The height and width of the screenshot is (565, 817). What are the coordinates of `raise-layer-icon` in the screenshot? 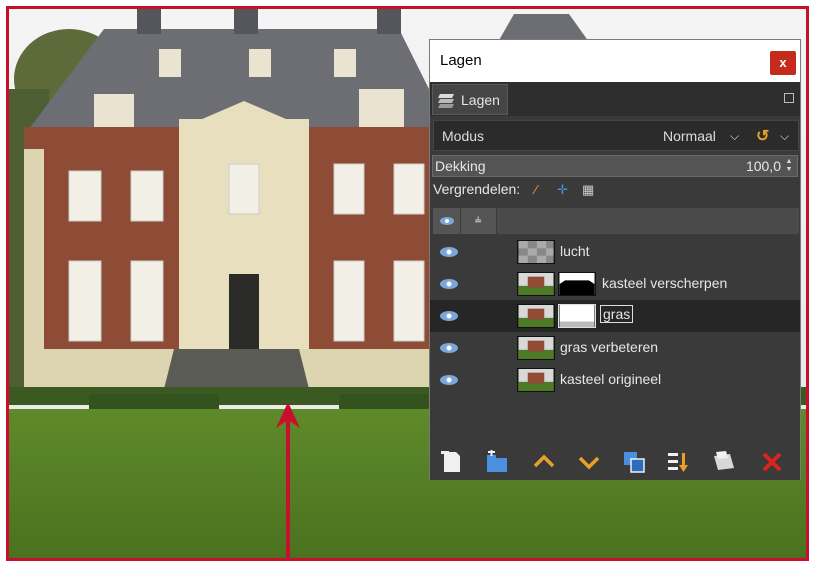 It's located at (544, 462).